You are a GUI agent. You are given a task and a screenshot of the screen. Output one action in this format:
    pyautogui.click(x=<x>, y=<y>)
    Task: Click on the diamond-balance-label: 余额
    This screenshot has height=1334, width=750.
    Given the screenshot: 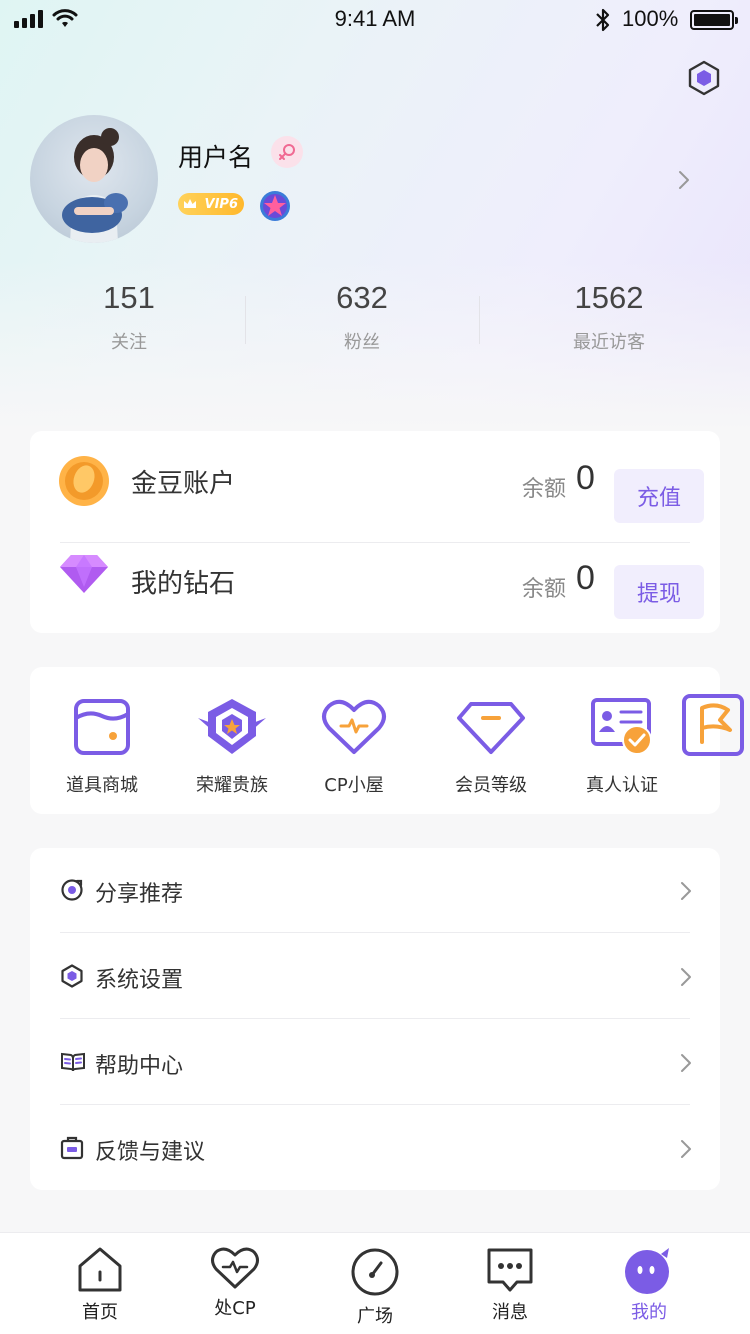 What is the action you would take?
    pyautogui.click(x=544, y=589)
    